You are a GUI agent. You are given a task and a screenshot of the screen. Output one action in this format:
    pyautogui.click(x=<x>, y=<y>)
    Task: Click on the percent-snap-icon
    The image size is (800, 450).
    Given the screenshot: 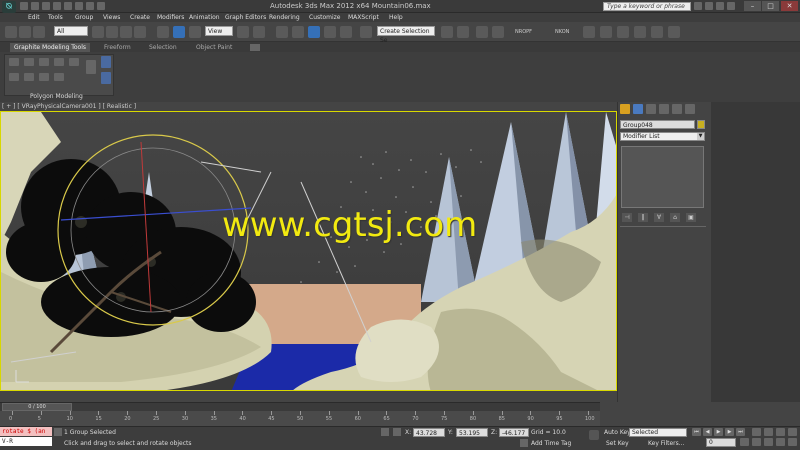 What is the action you would take?
    pyautogui.click(x=330, y=32)
    